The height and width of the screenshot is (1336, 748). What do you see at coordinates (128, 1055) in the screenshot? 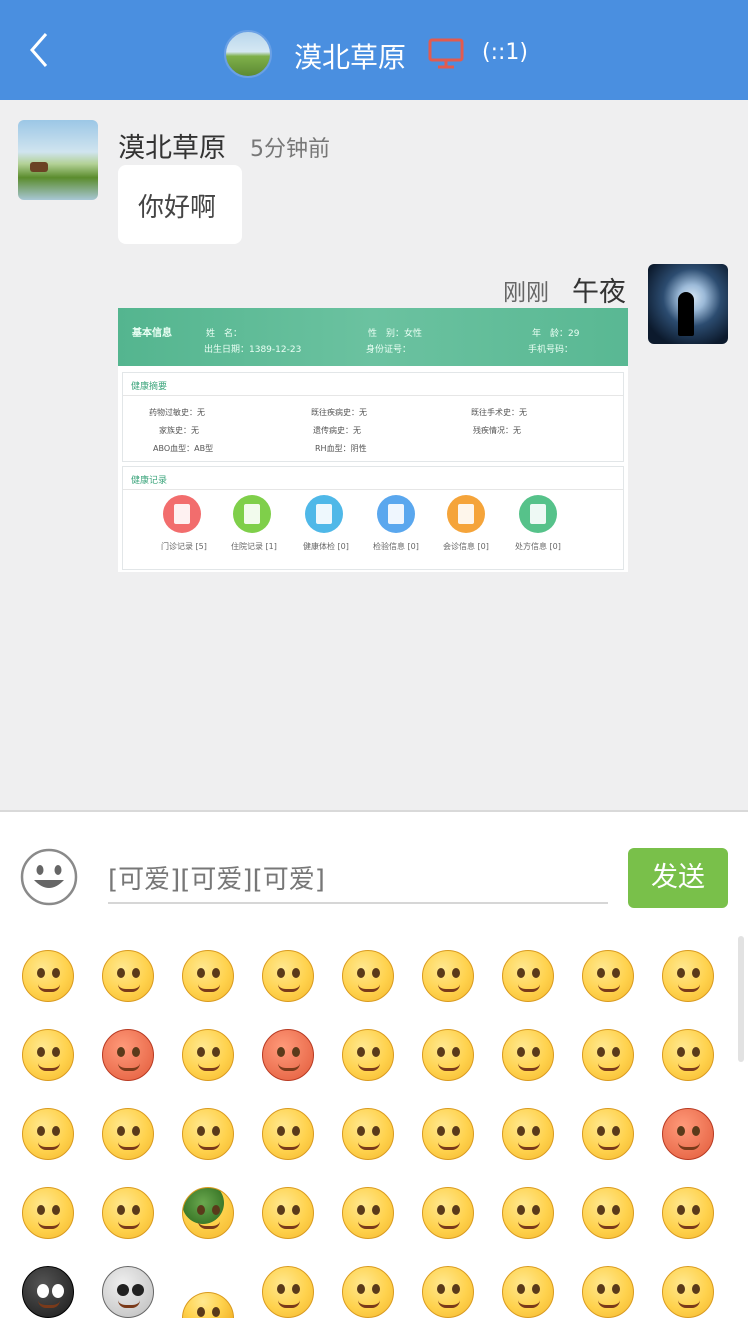
I see `emoji-angry-red-icon` at bounding box center [128, 1055].